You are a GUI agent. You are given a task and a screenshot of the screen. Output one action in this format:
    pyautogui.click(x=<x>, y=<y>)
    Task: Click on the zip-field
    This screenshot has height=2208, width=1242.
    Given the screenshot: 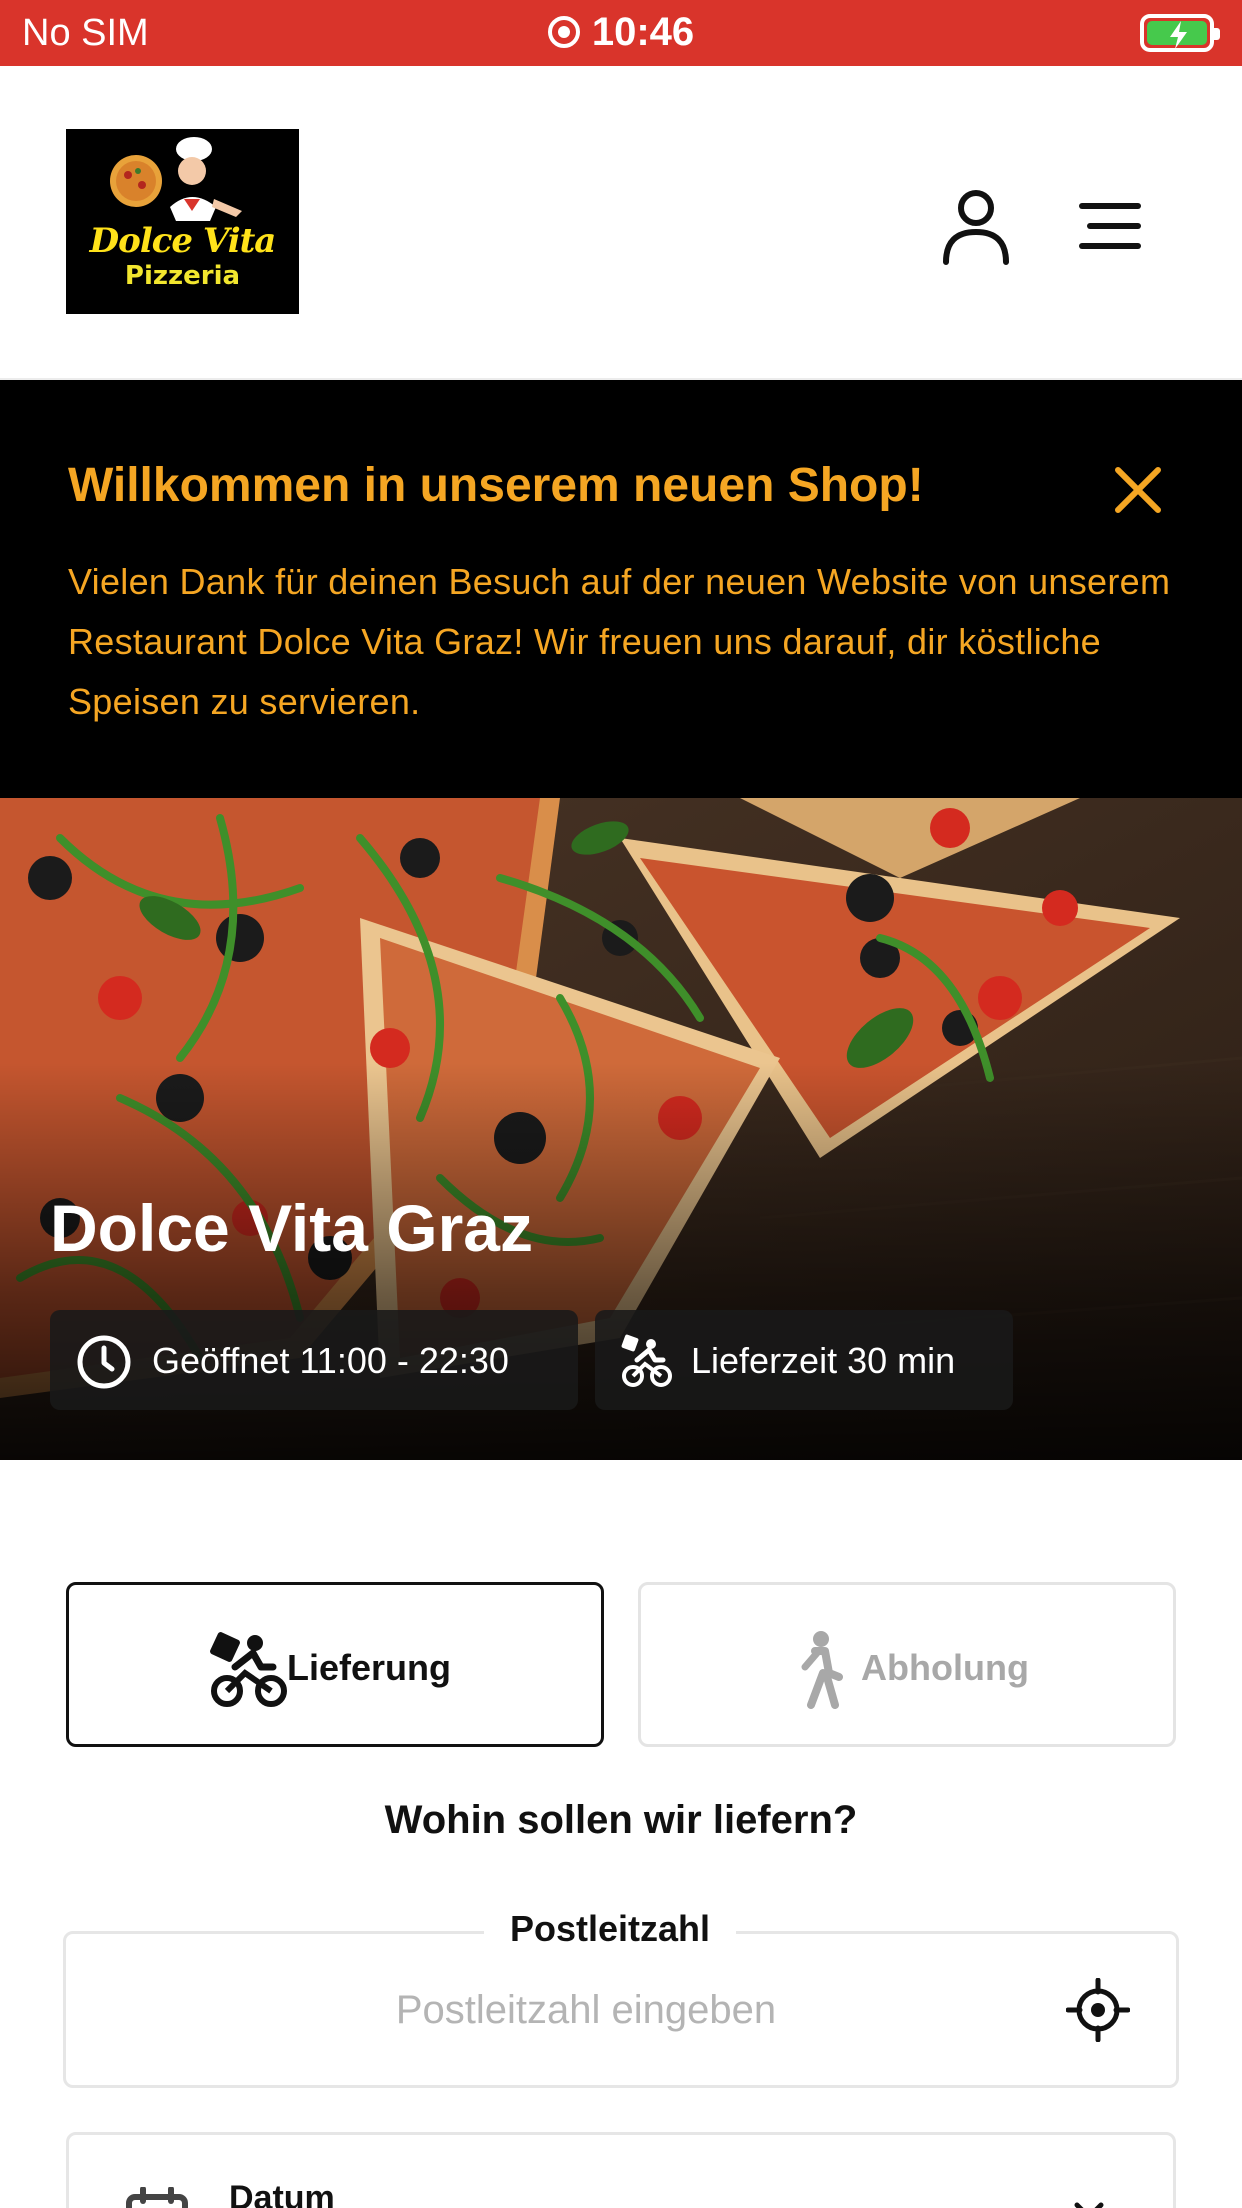 What is the action you would take?
    pyautogui.click(x=621, y=2009)
    